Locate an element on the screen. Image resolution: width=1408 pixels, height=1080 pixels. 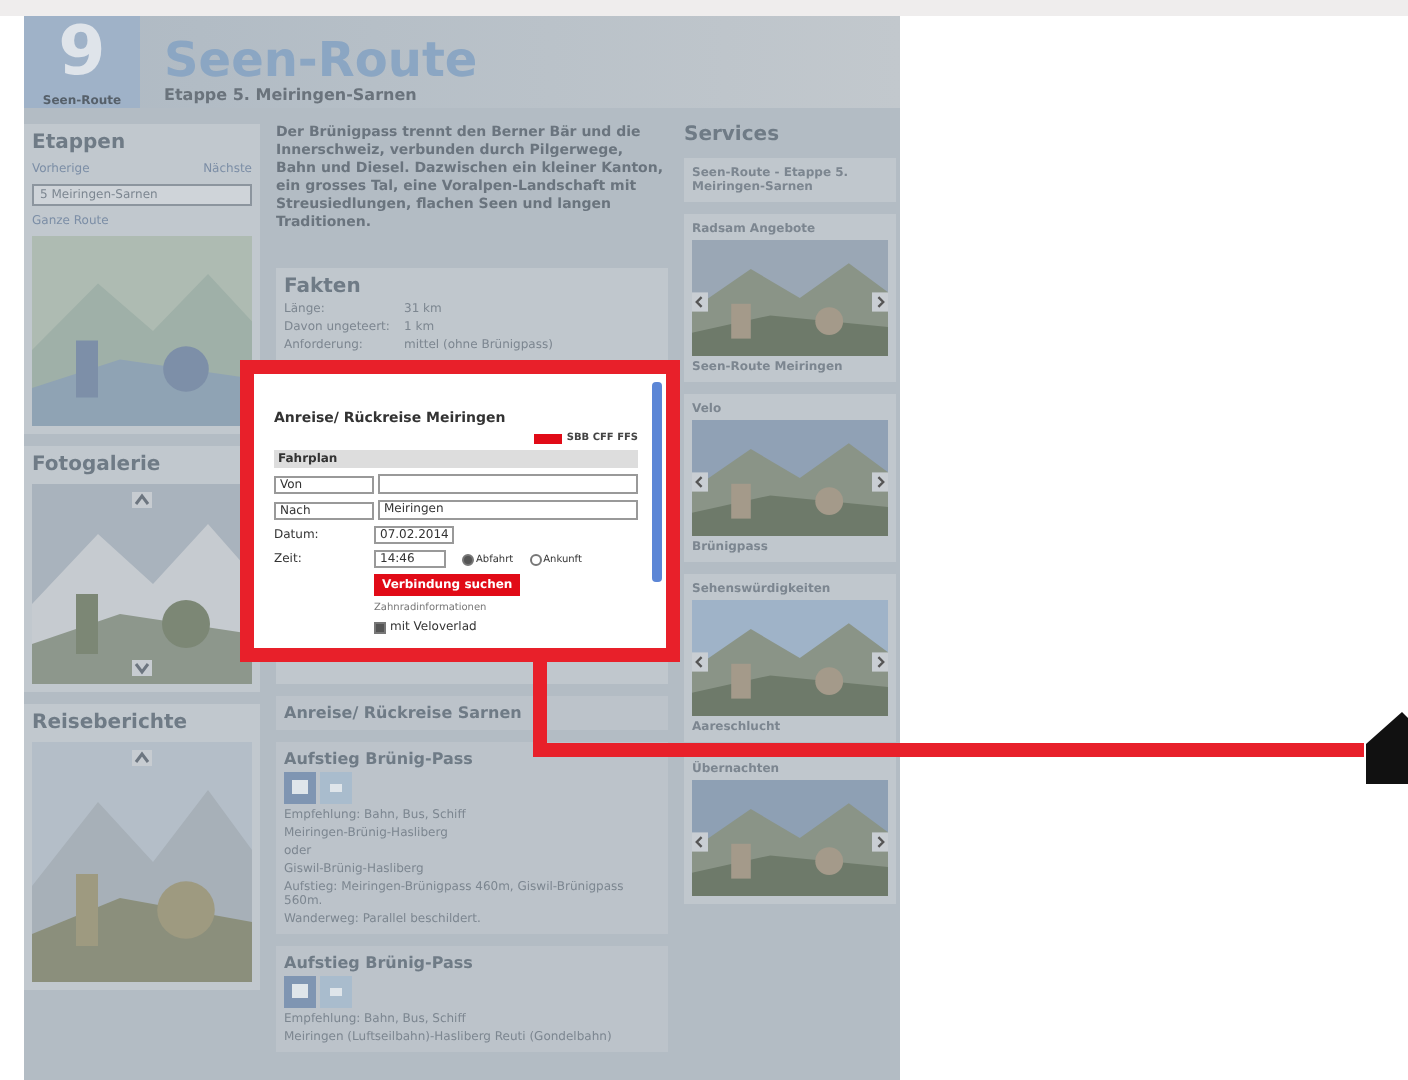
services-title: Services is located at coordinates (733, 135).